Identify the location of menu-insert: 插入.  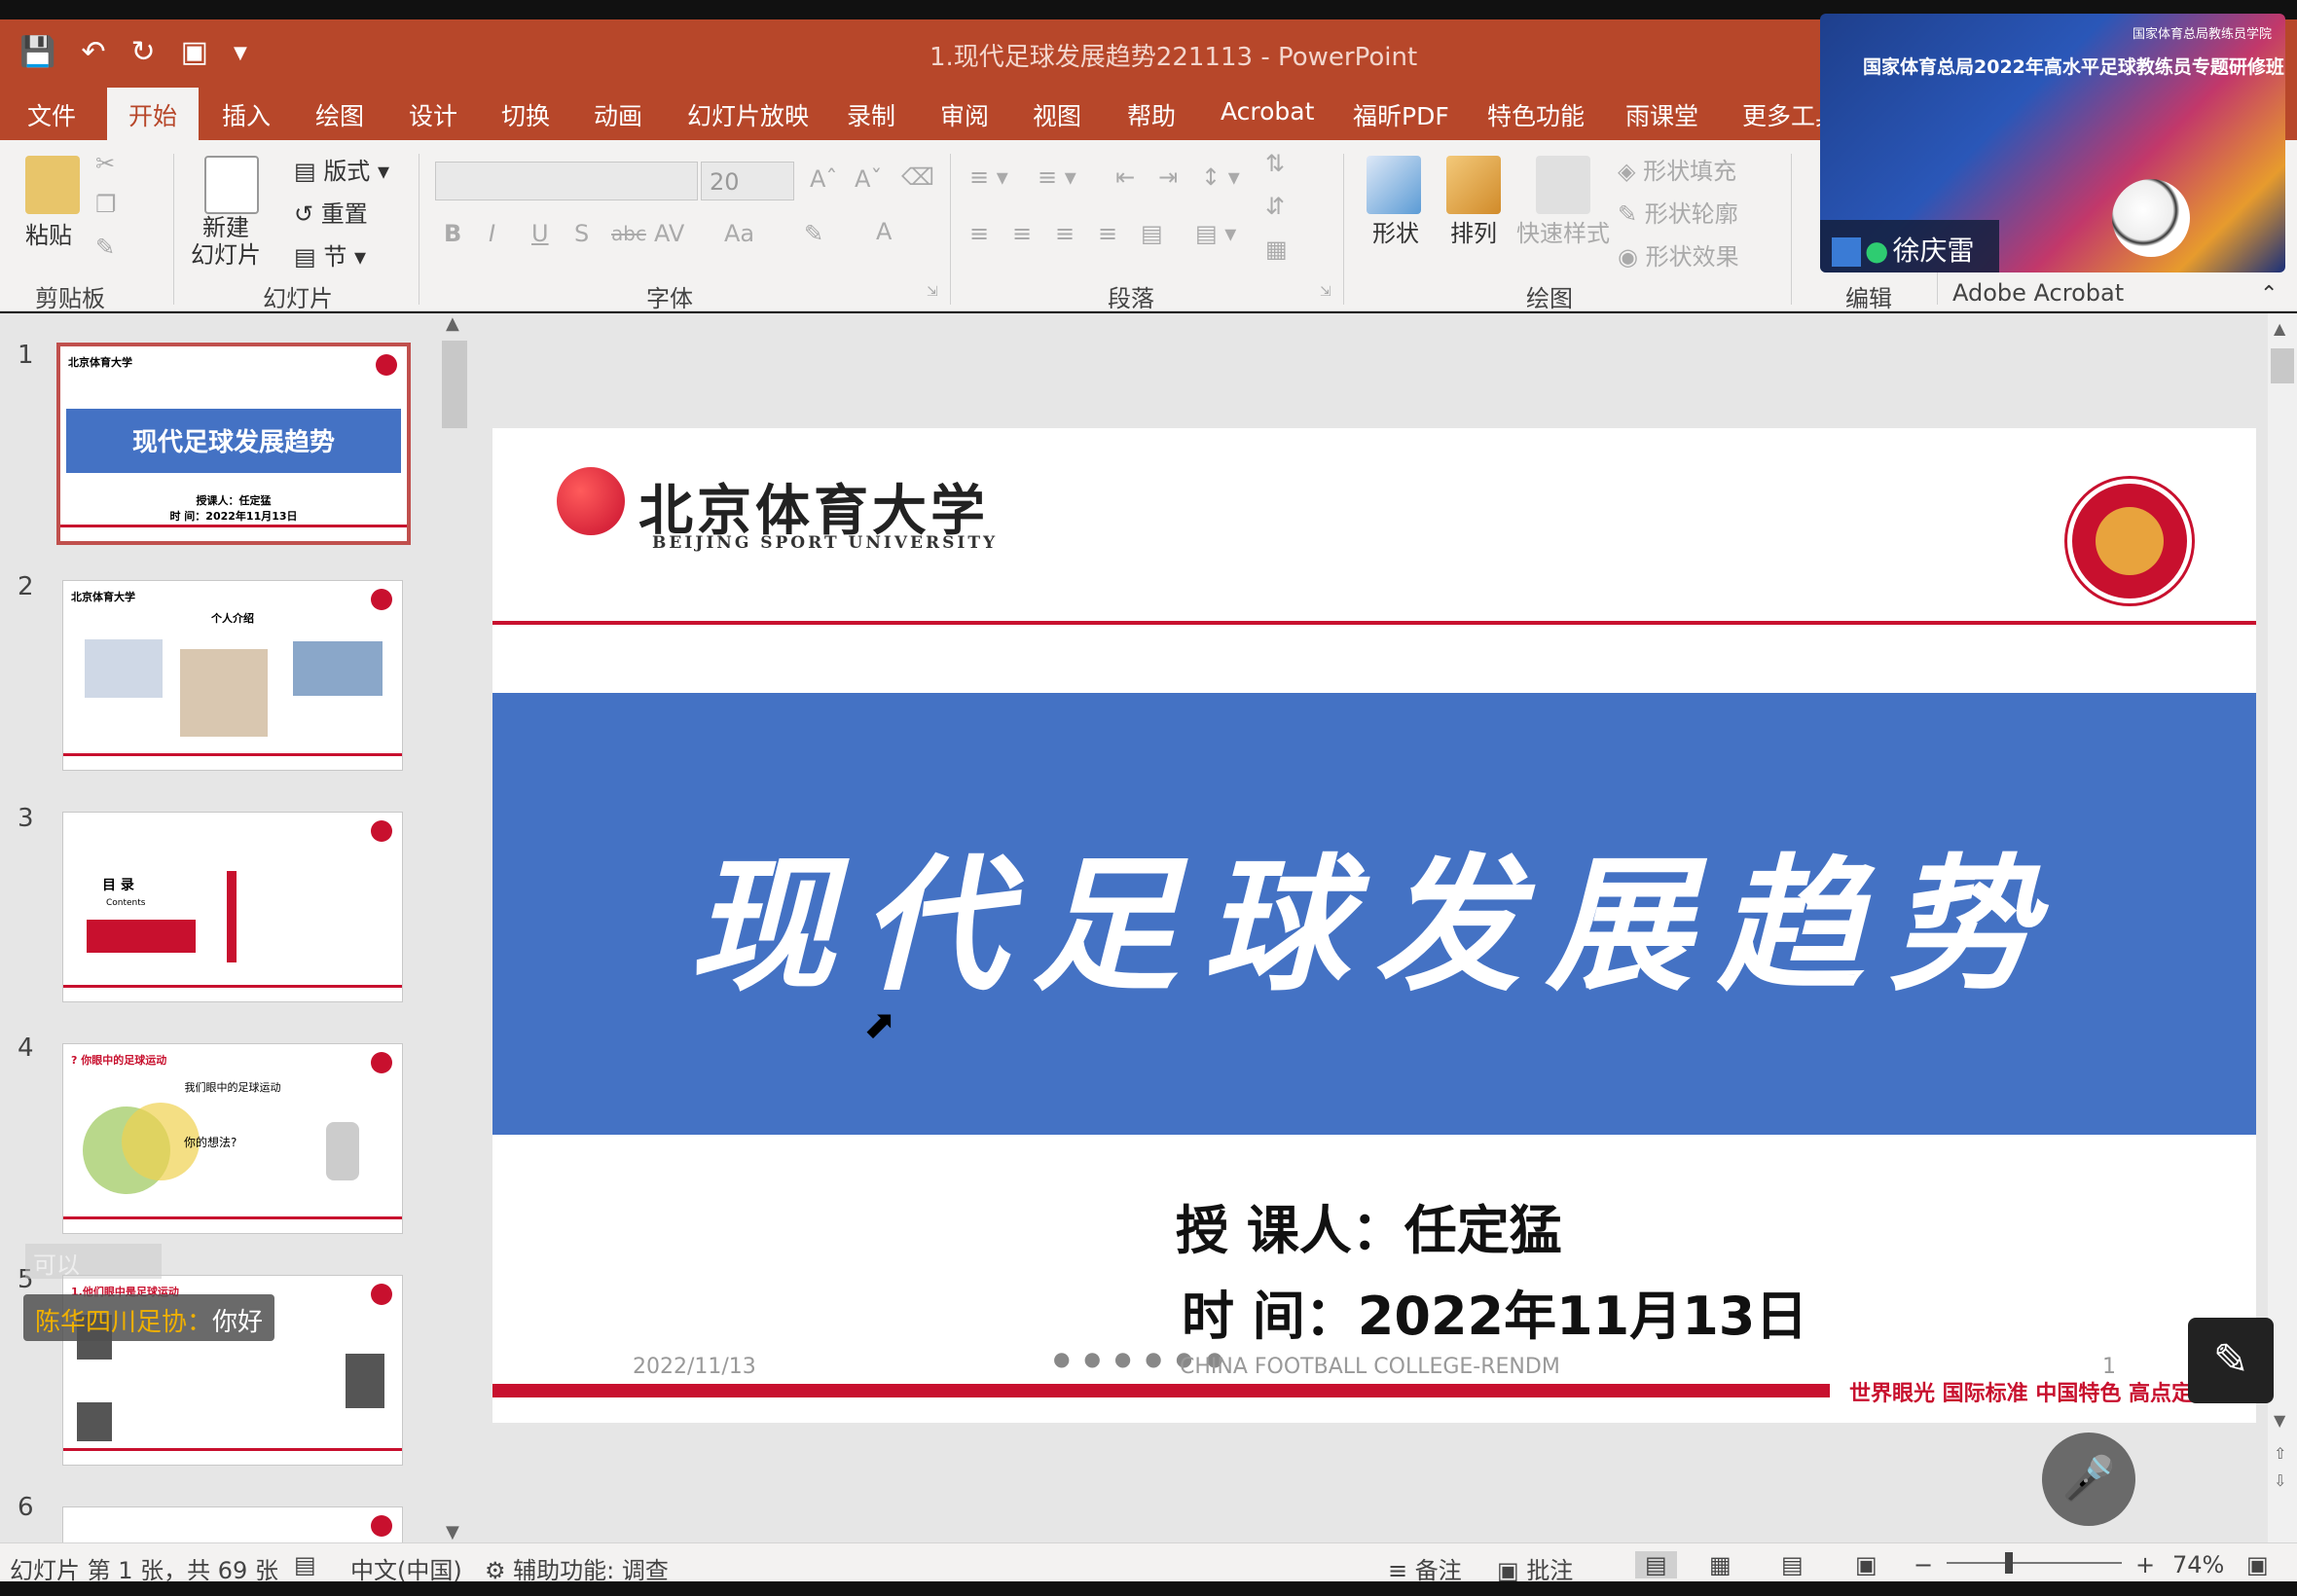
(246, 114).